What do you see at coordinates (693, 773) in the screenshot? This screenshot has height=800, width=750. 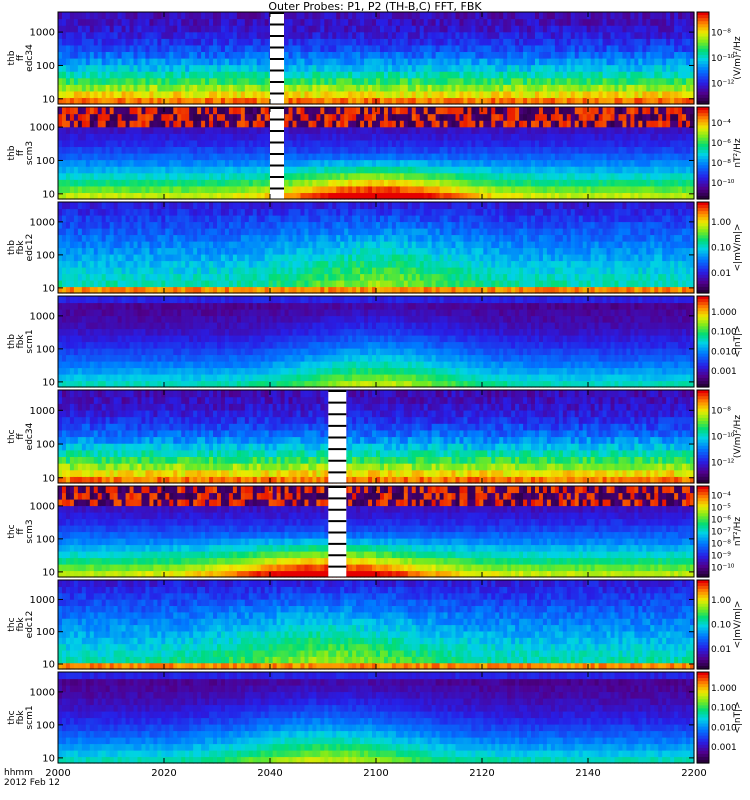 I see `x-tick-label: 2200` at bounding box center [693, 773].